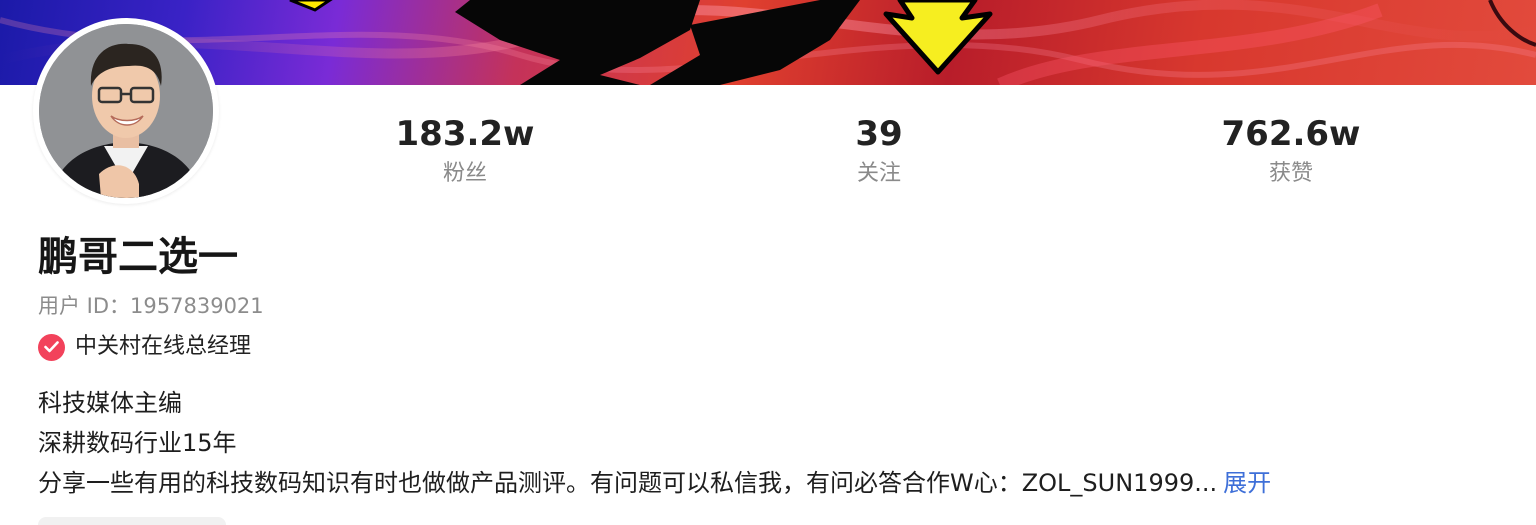 This screenshot has width=1536, height=525. I want to click on stat-following: 39 关注, so click(879, 151).